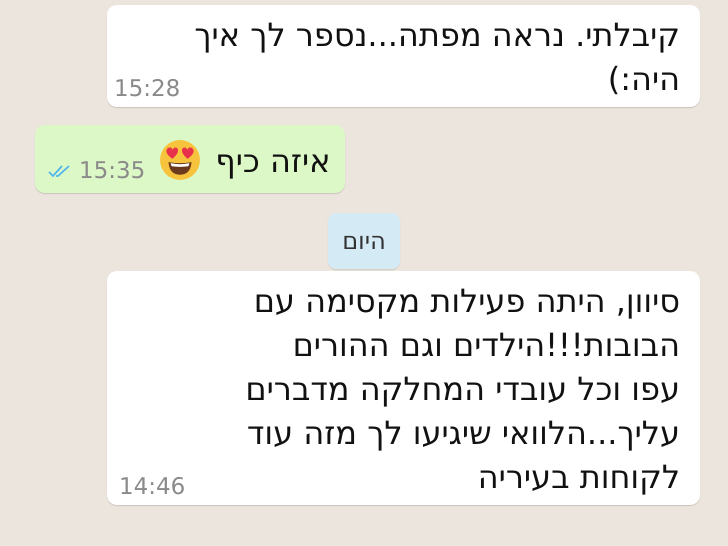 This screenshot has height=546, width=728. What do you see at coordinates (437, 57) in the screenshot?
I see `message-text: קיבלתי. נראה מפתה...נספר לך איך היה:)` at bounding box center [437, 57].